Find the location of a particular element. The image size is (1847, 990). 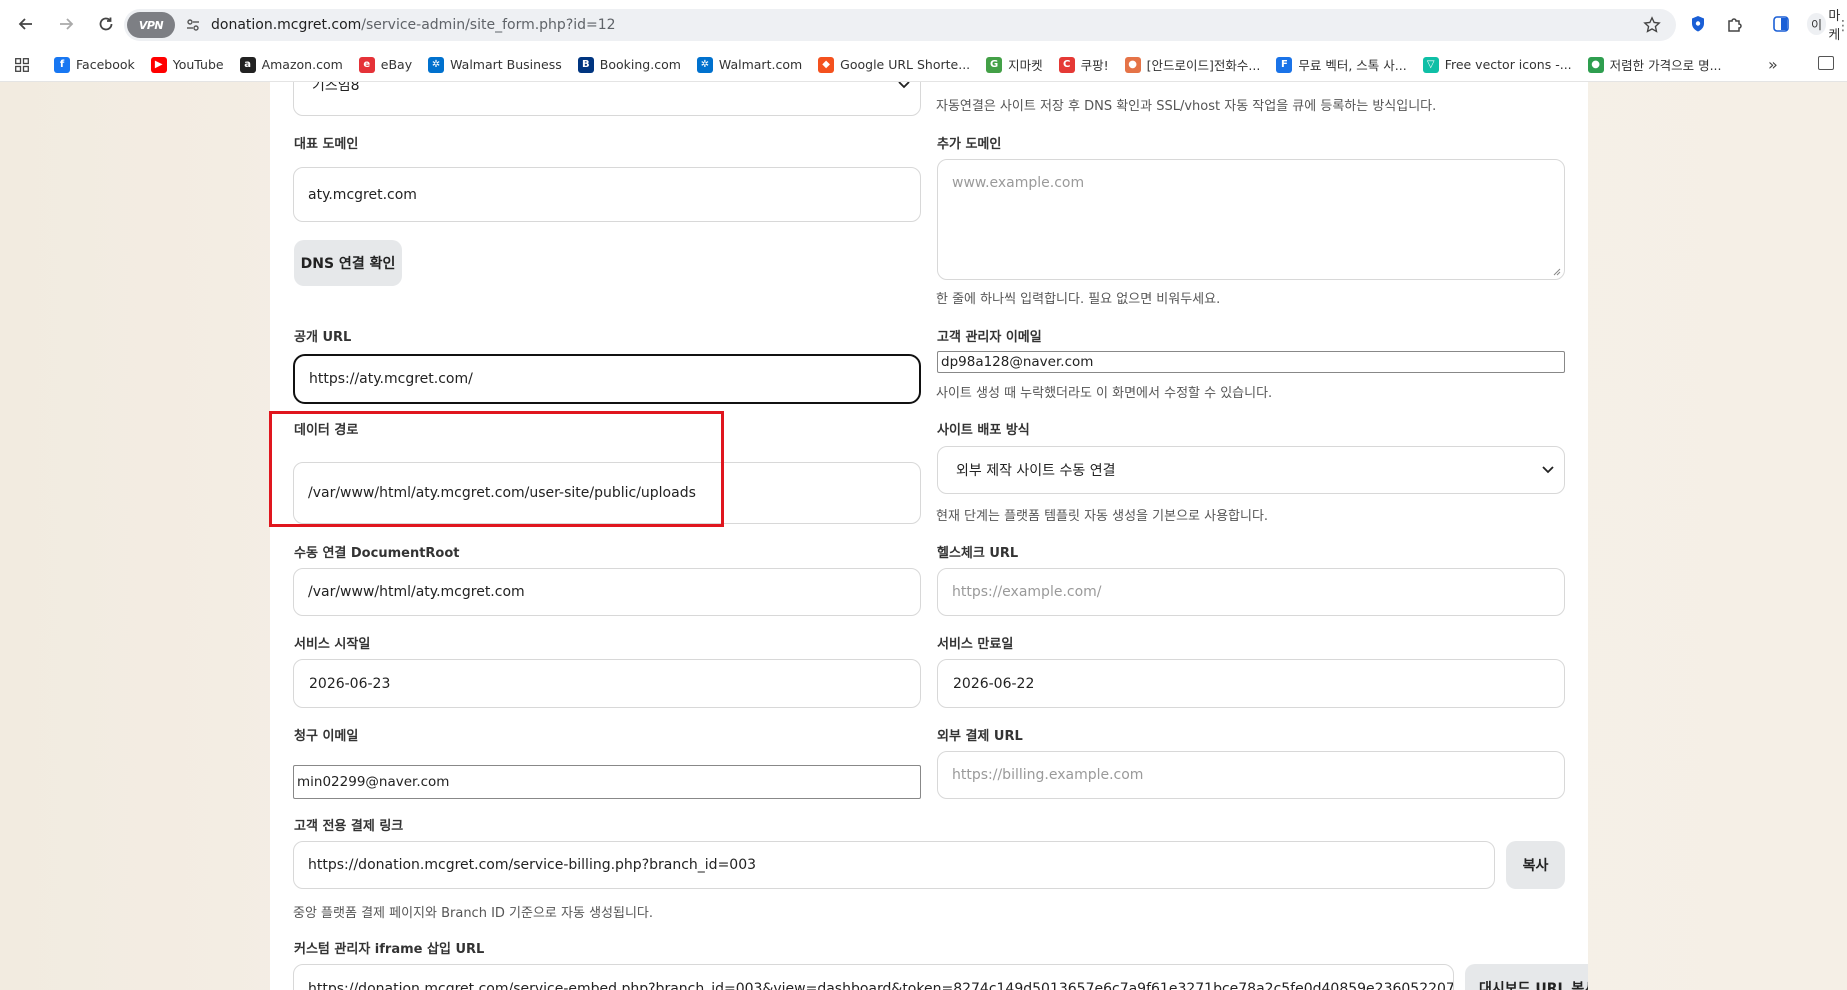

all-bookmarks-folder-icon is located at coordinates (1826, 63).